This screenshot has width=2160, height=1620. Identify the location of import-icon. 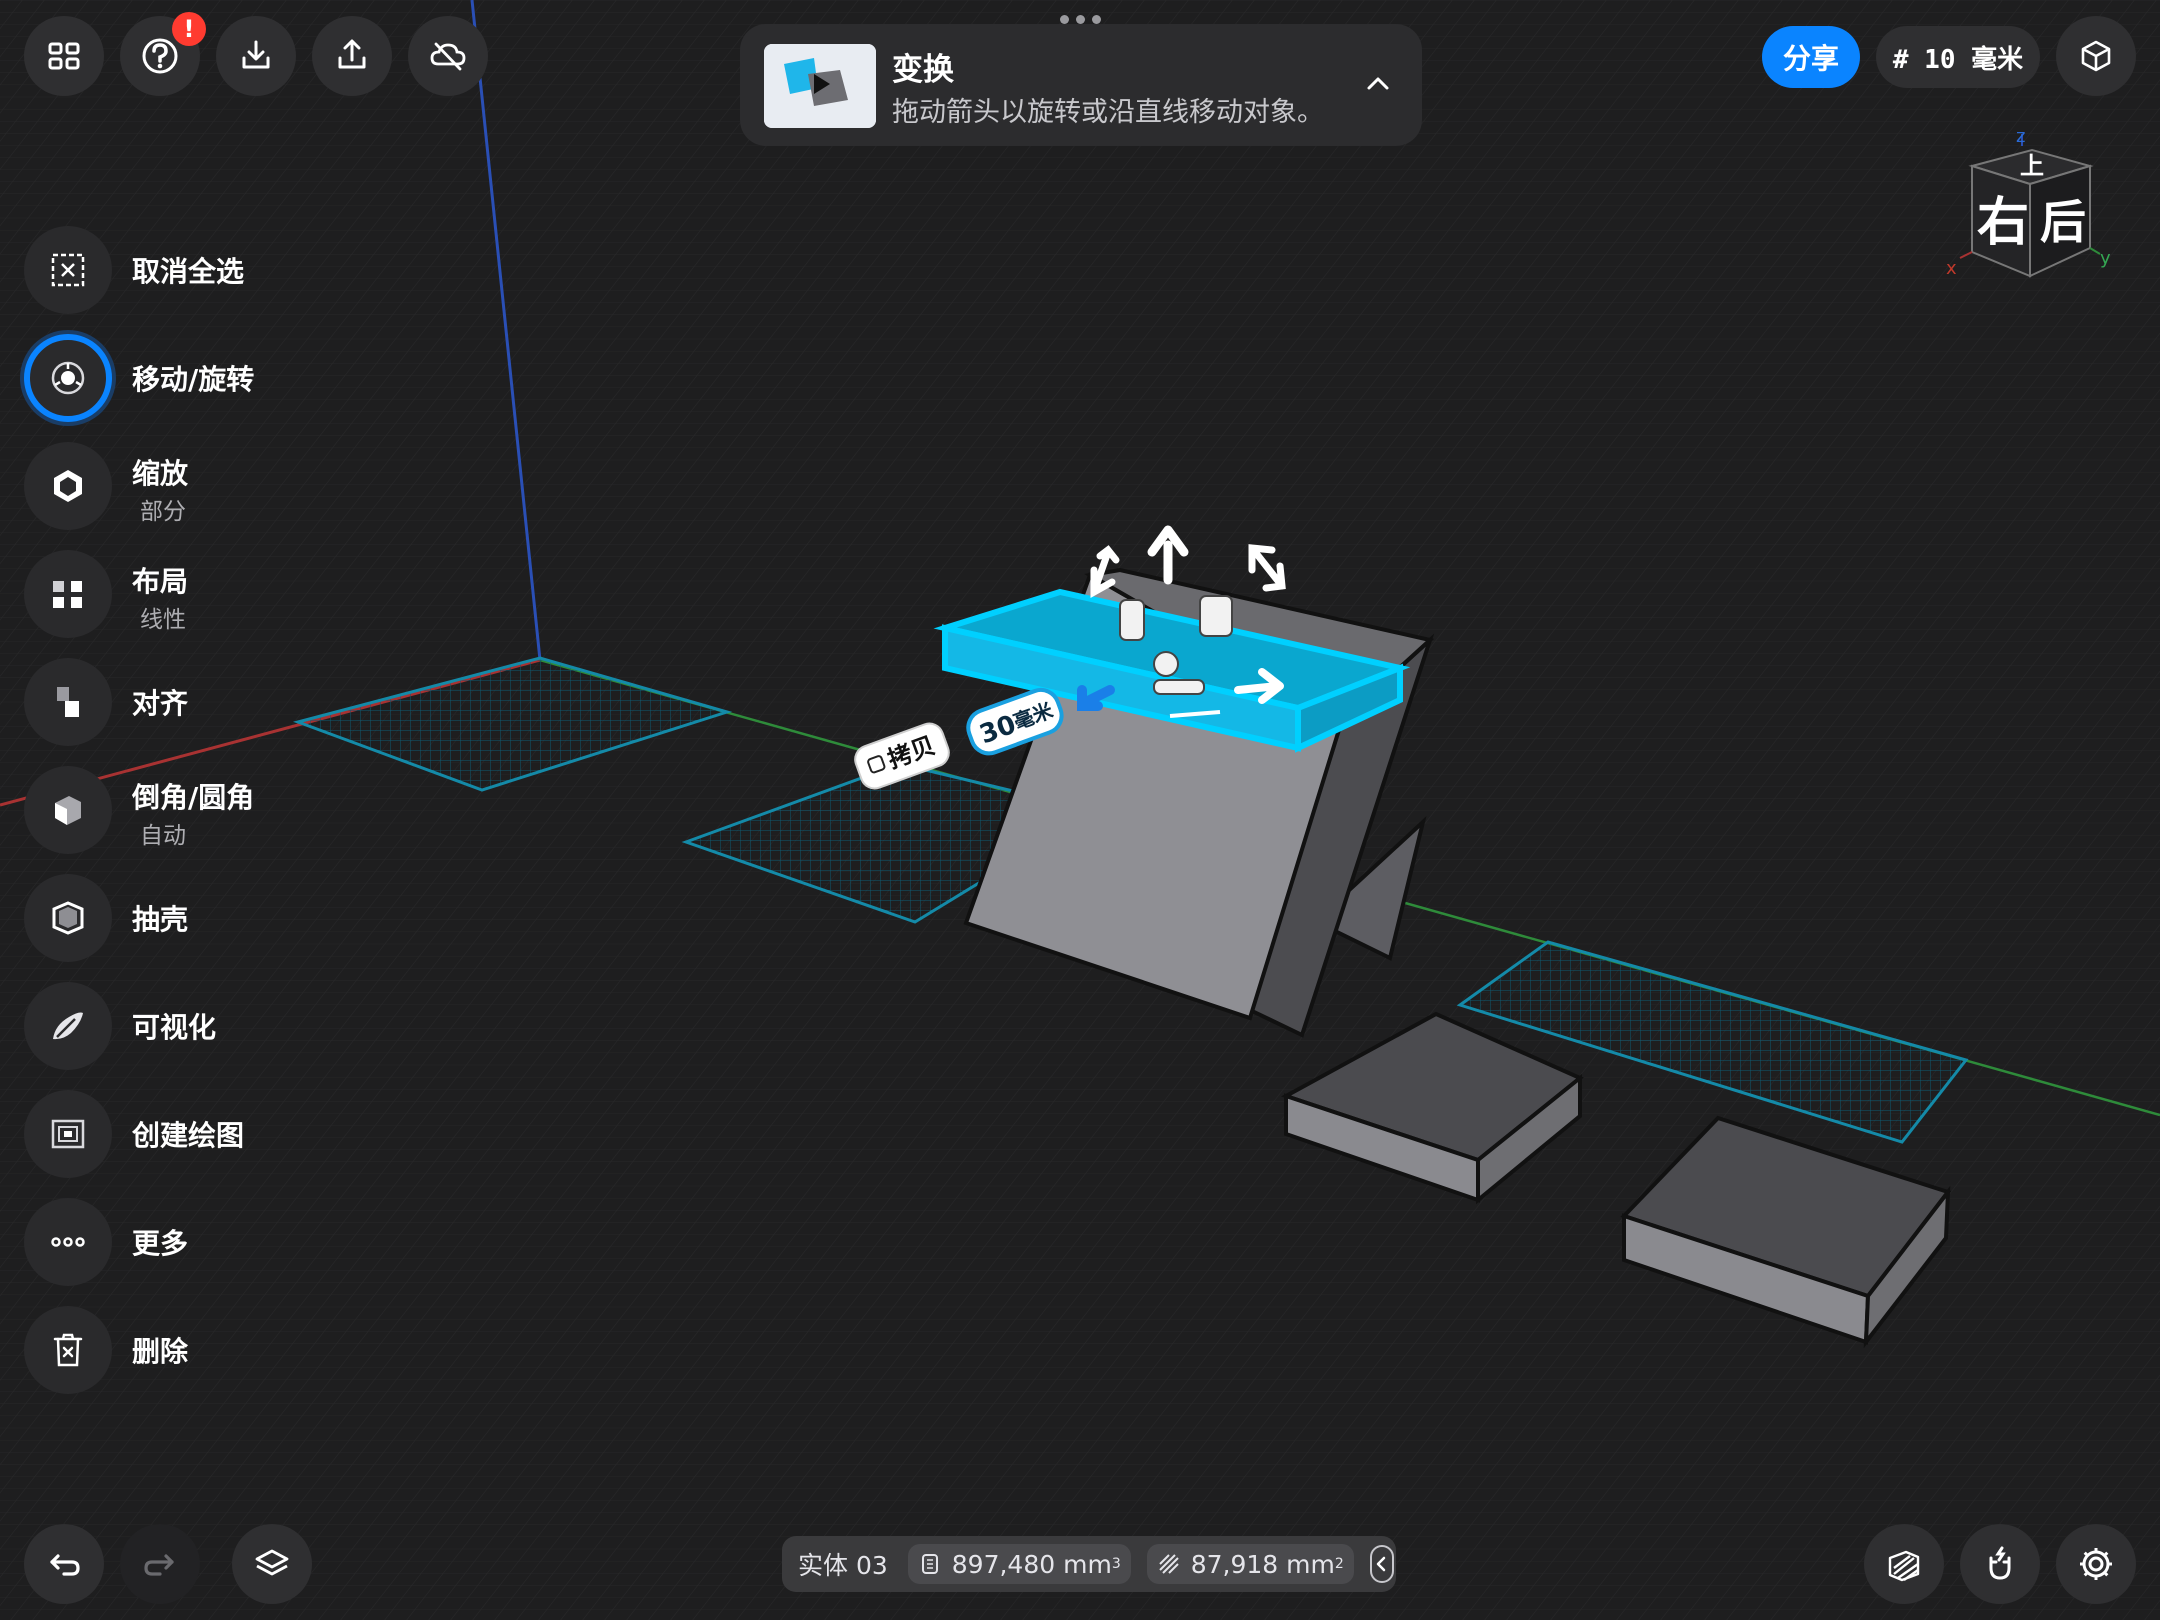
(256, 54).